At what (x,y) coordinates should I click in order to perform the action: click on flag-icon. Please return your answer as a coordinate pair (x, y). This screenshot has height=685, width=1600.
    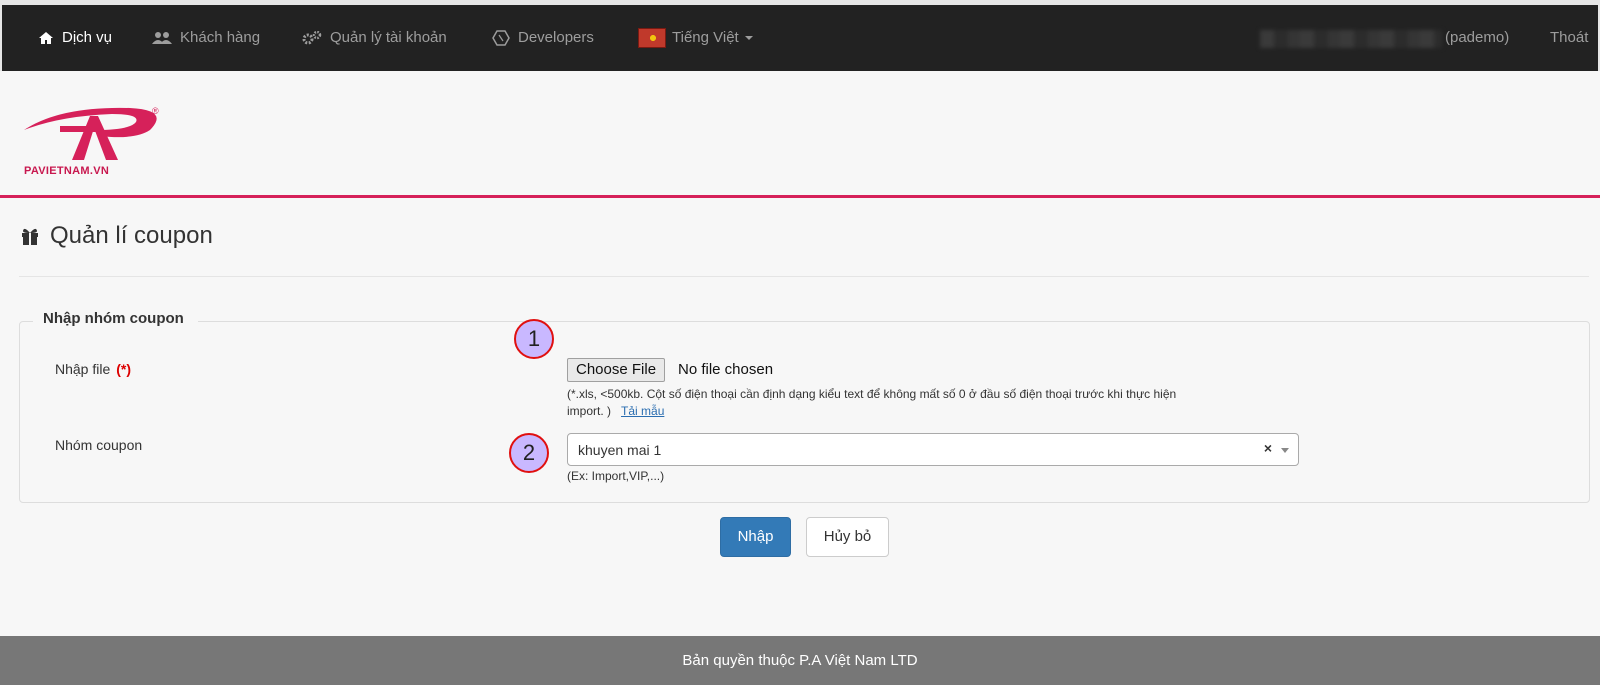
    Looking at the image, I should click on (652, 38).